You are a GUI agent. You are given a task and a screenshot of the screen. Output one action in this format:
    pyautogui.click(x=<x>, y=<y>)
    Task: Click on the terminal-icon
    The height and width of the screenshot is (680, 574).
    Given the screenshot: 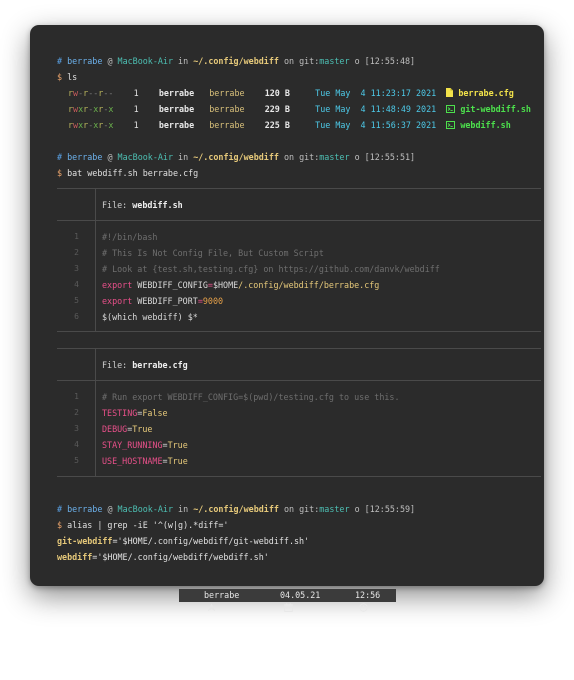 What is the action you would take?
    pyautogui.click(x=451, y=125)
    